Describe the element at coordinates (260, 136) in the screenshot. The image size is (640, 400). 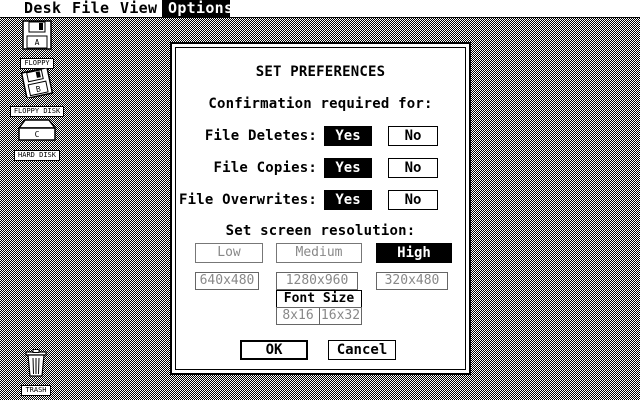
I see `file-deletes-label: File Deletes:` at that location.